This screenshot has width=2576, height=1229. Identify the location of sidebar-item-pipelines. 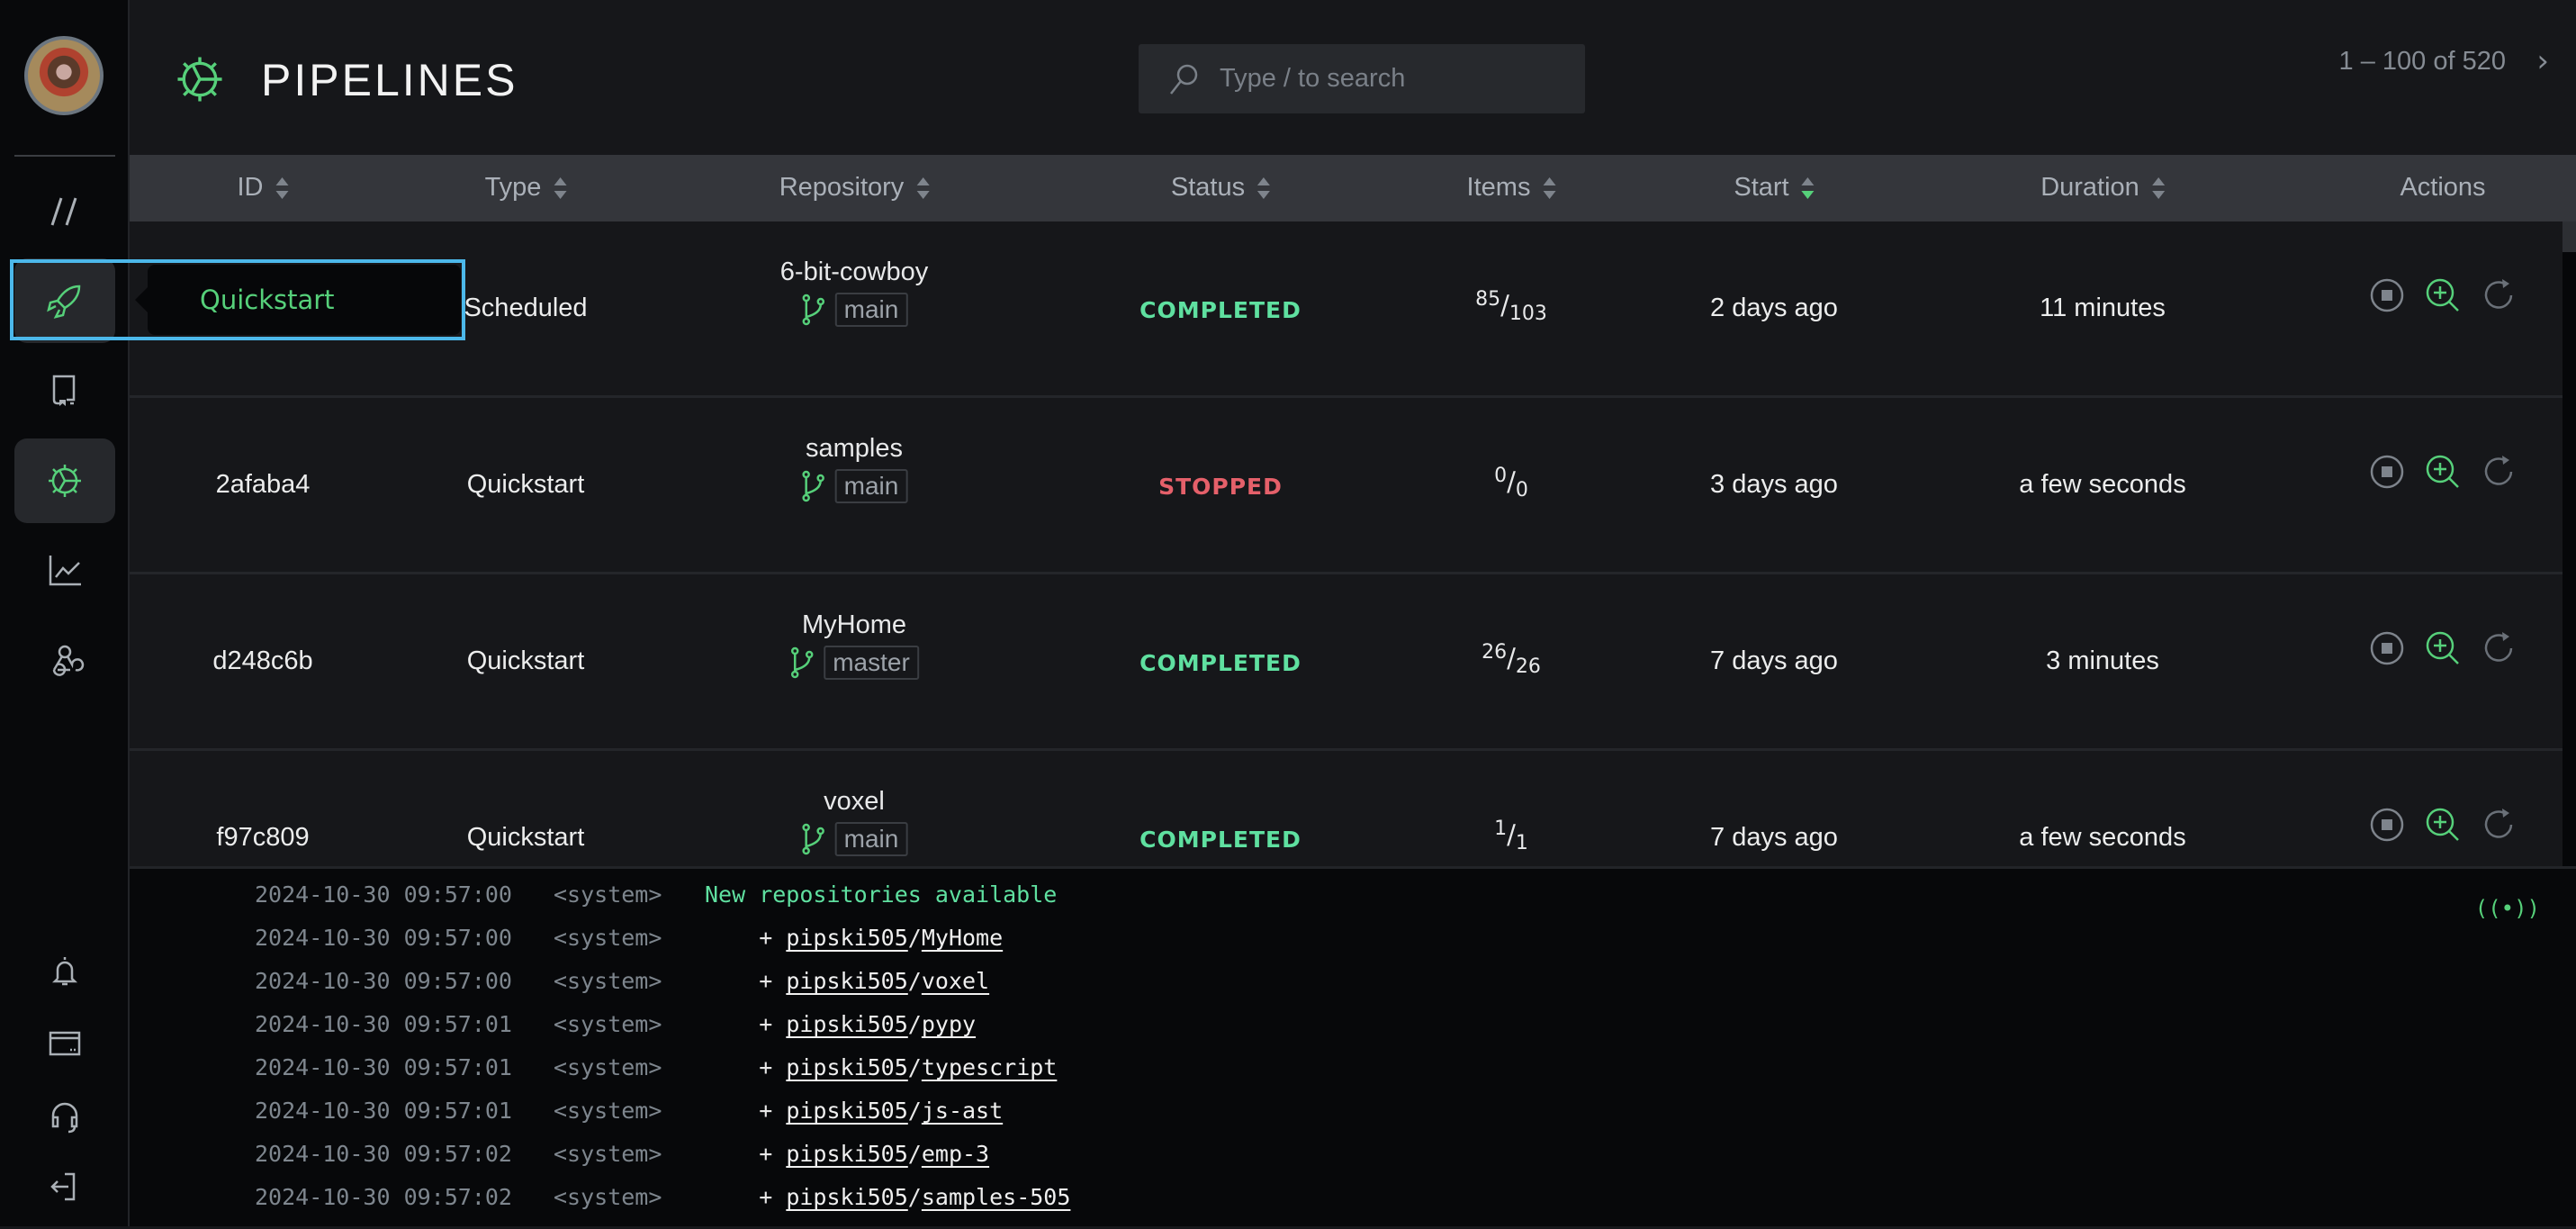
(64, 480).